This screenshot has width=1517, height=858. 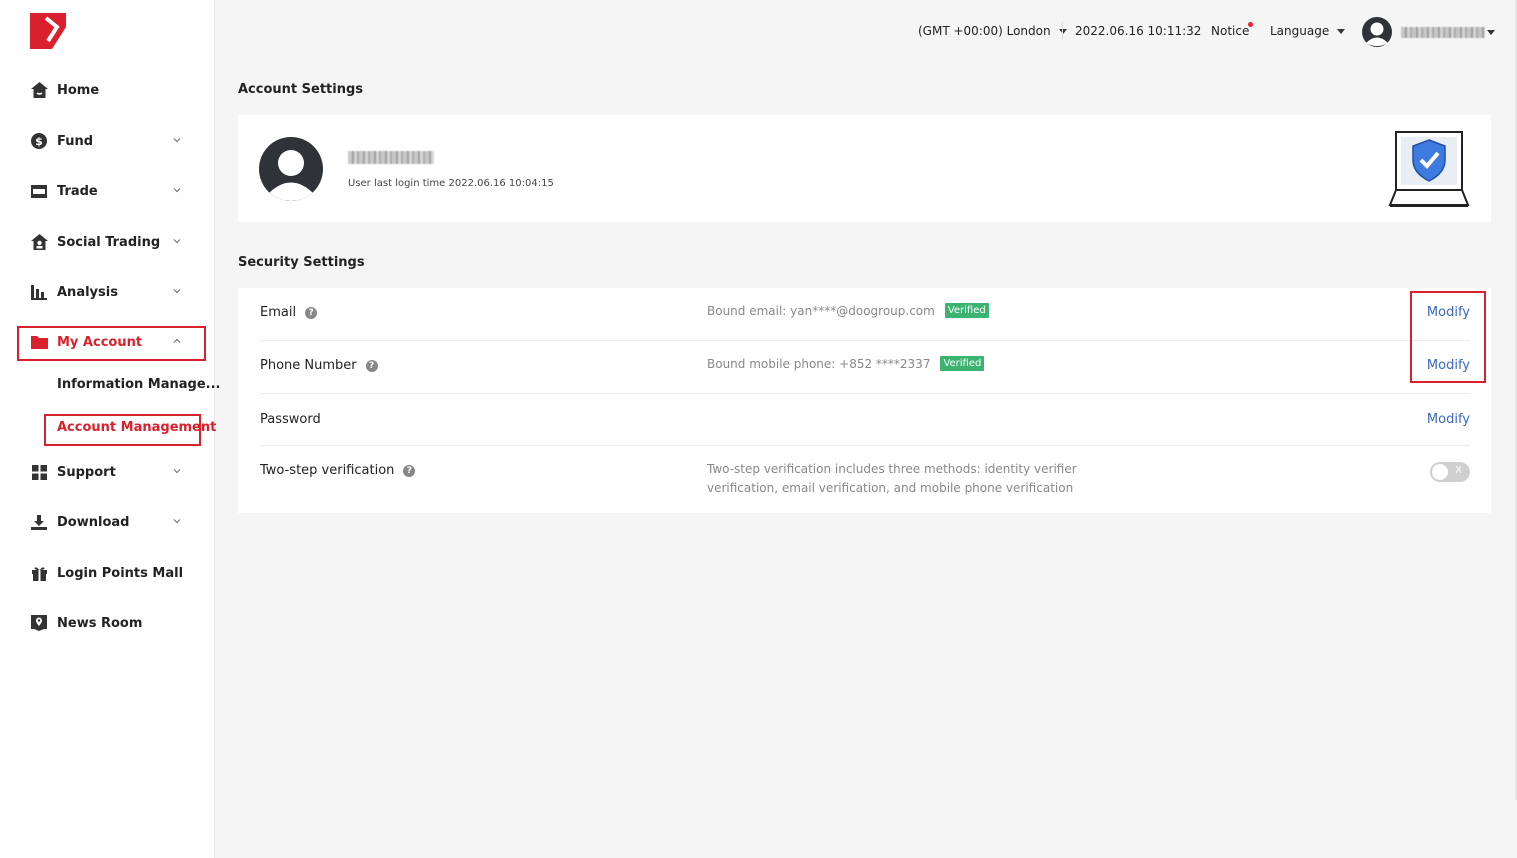 What do you see at coordinates (865, 420) in the screenshot?
I see `security-row-password: Password Modify` at bounding box center [865, 420].